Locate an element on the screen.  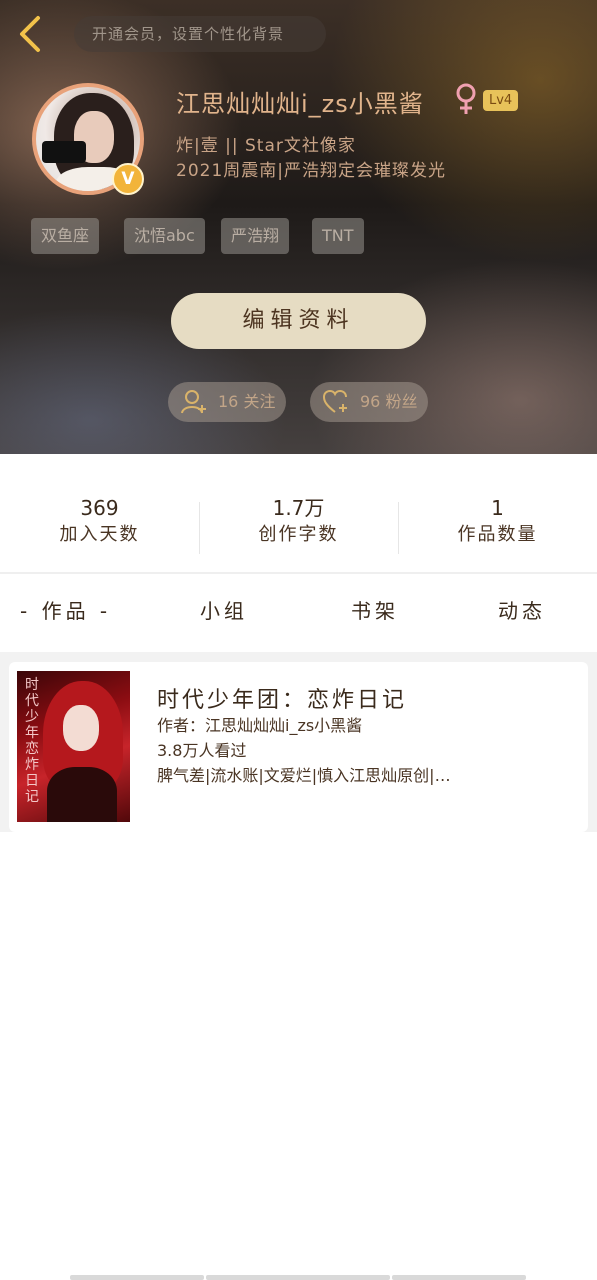
following-button: 16 关注 is located at coordinates (227, 402).